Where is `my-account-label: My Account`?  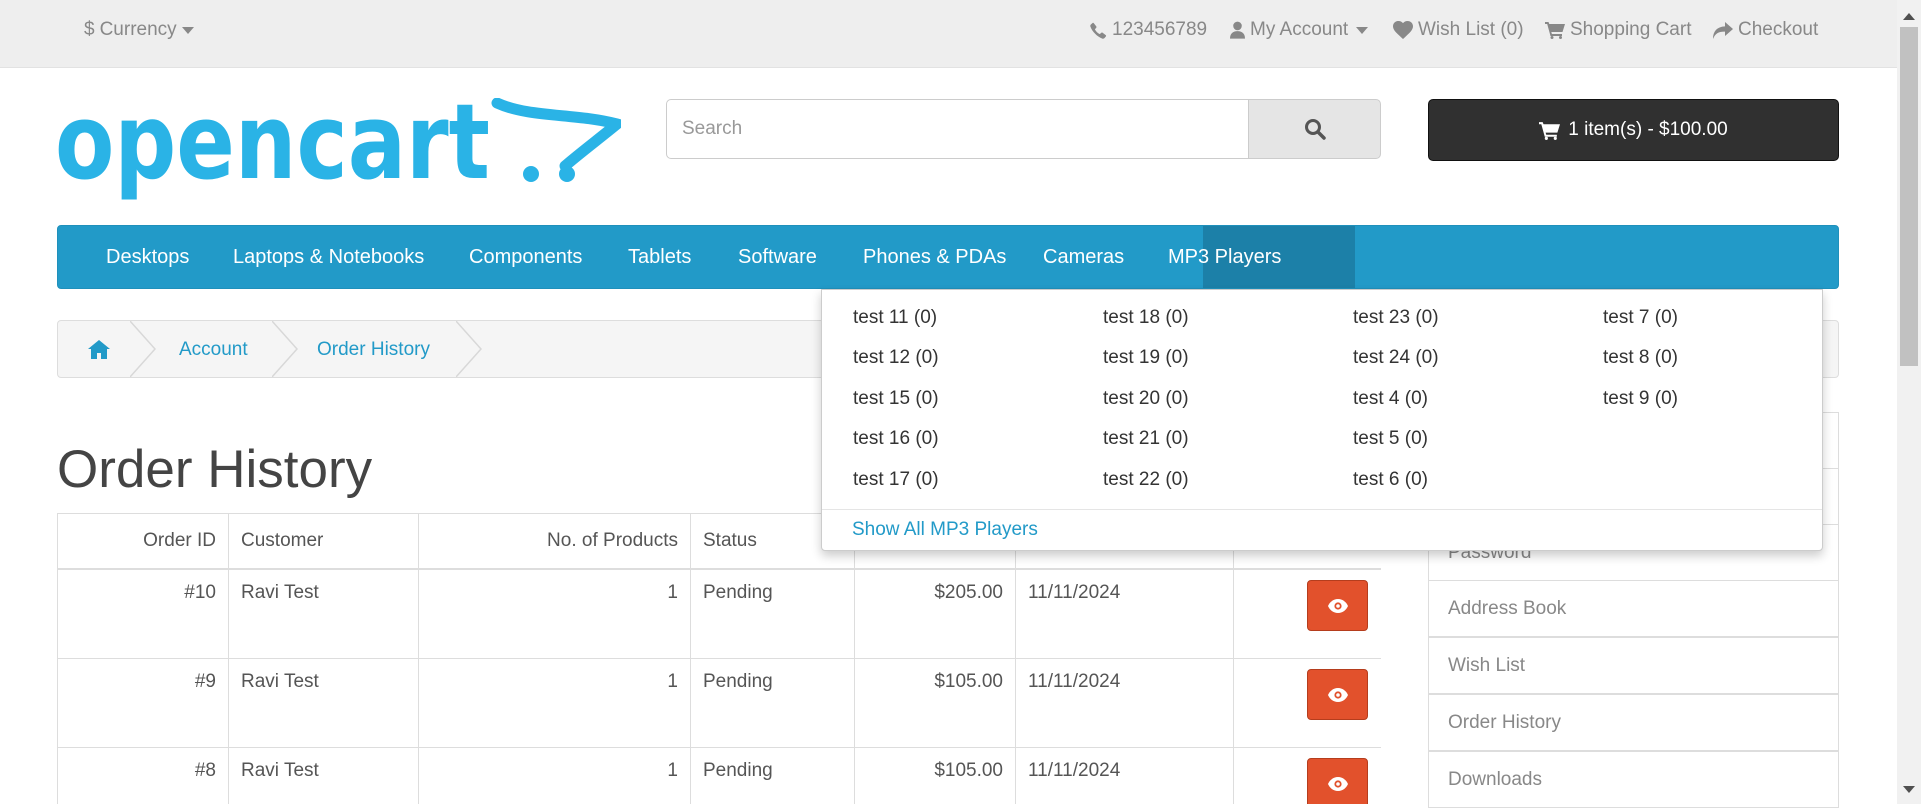
my-account-label: My Account is located at coordinates (1299, 29).